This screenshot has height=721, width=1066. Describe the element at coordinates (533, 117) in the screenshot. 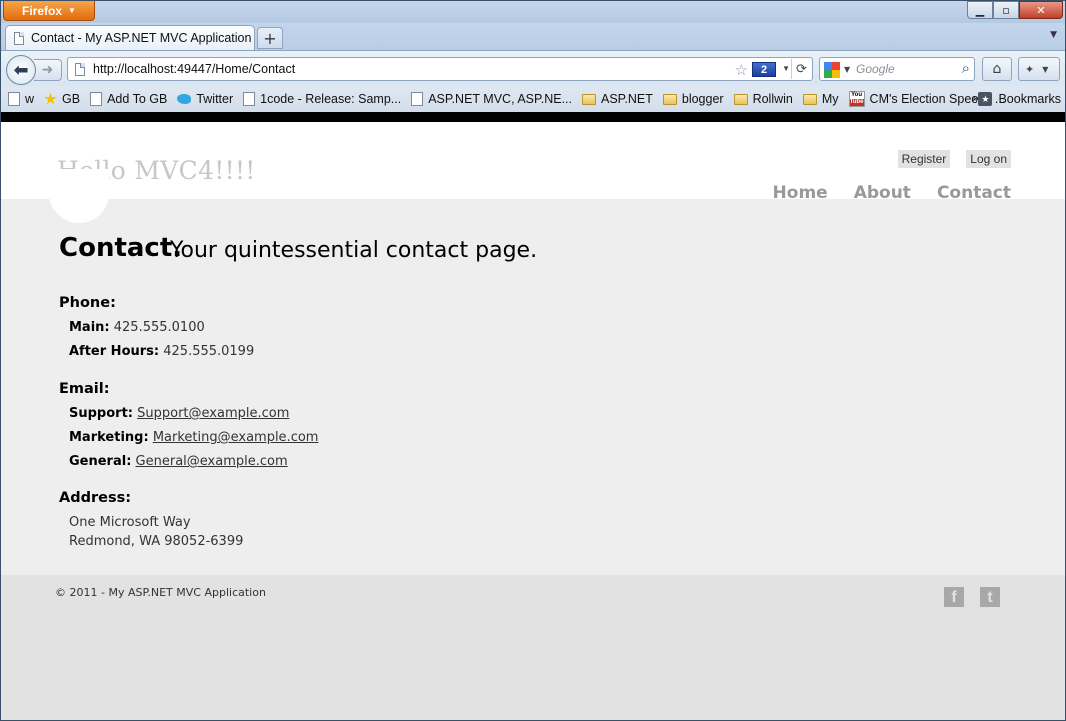

I see `top-stripe` at that location.